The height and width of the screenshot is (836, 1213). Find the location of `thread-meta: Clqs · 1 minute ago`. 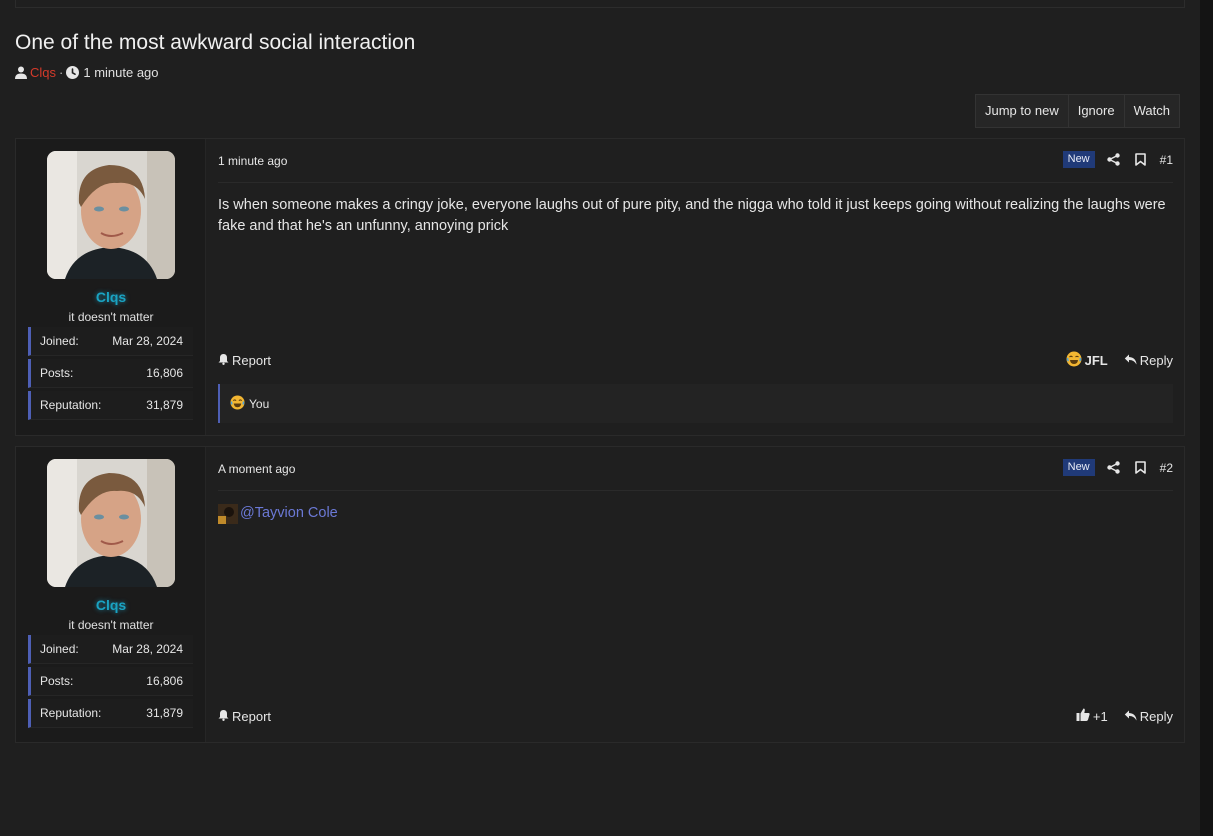

thread-meta: Clqs · 1 minute ago is located at coordinates (87, 72).